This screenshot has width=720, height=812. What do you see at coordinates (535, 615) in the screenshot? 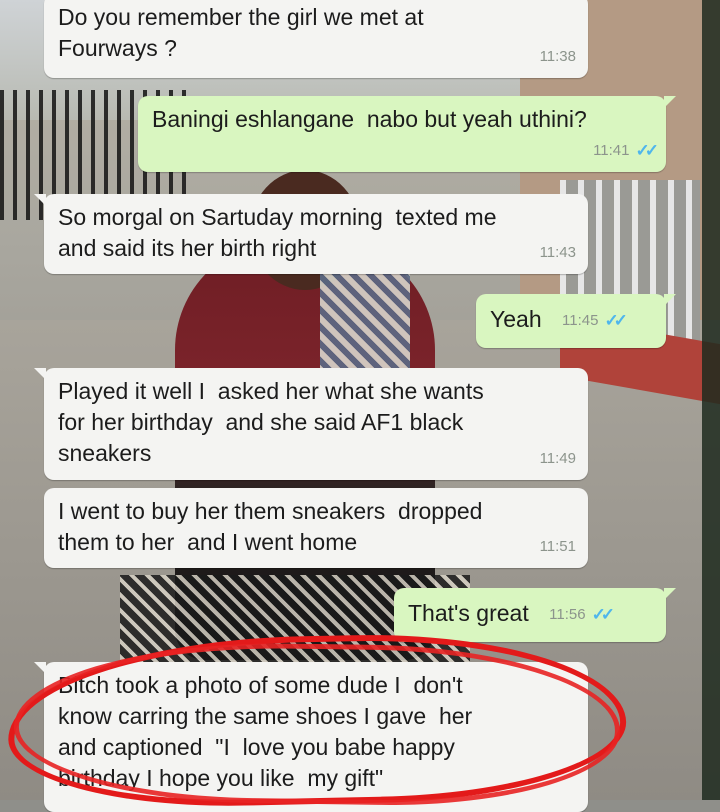
I see `message-bubble: That's great 11:56 ✓✓` at bounding box center [535, 615].